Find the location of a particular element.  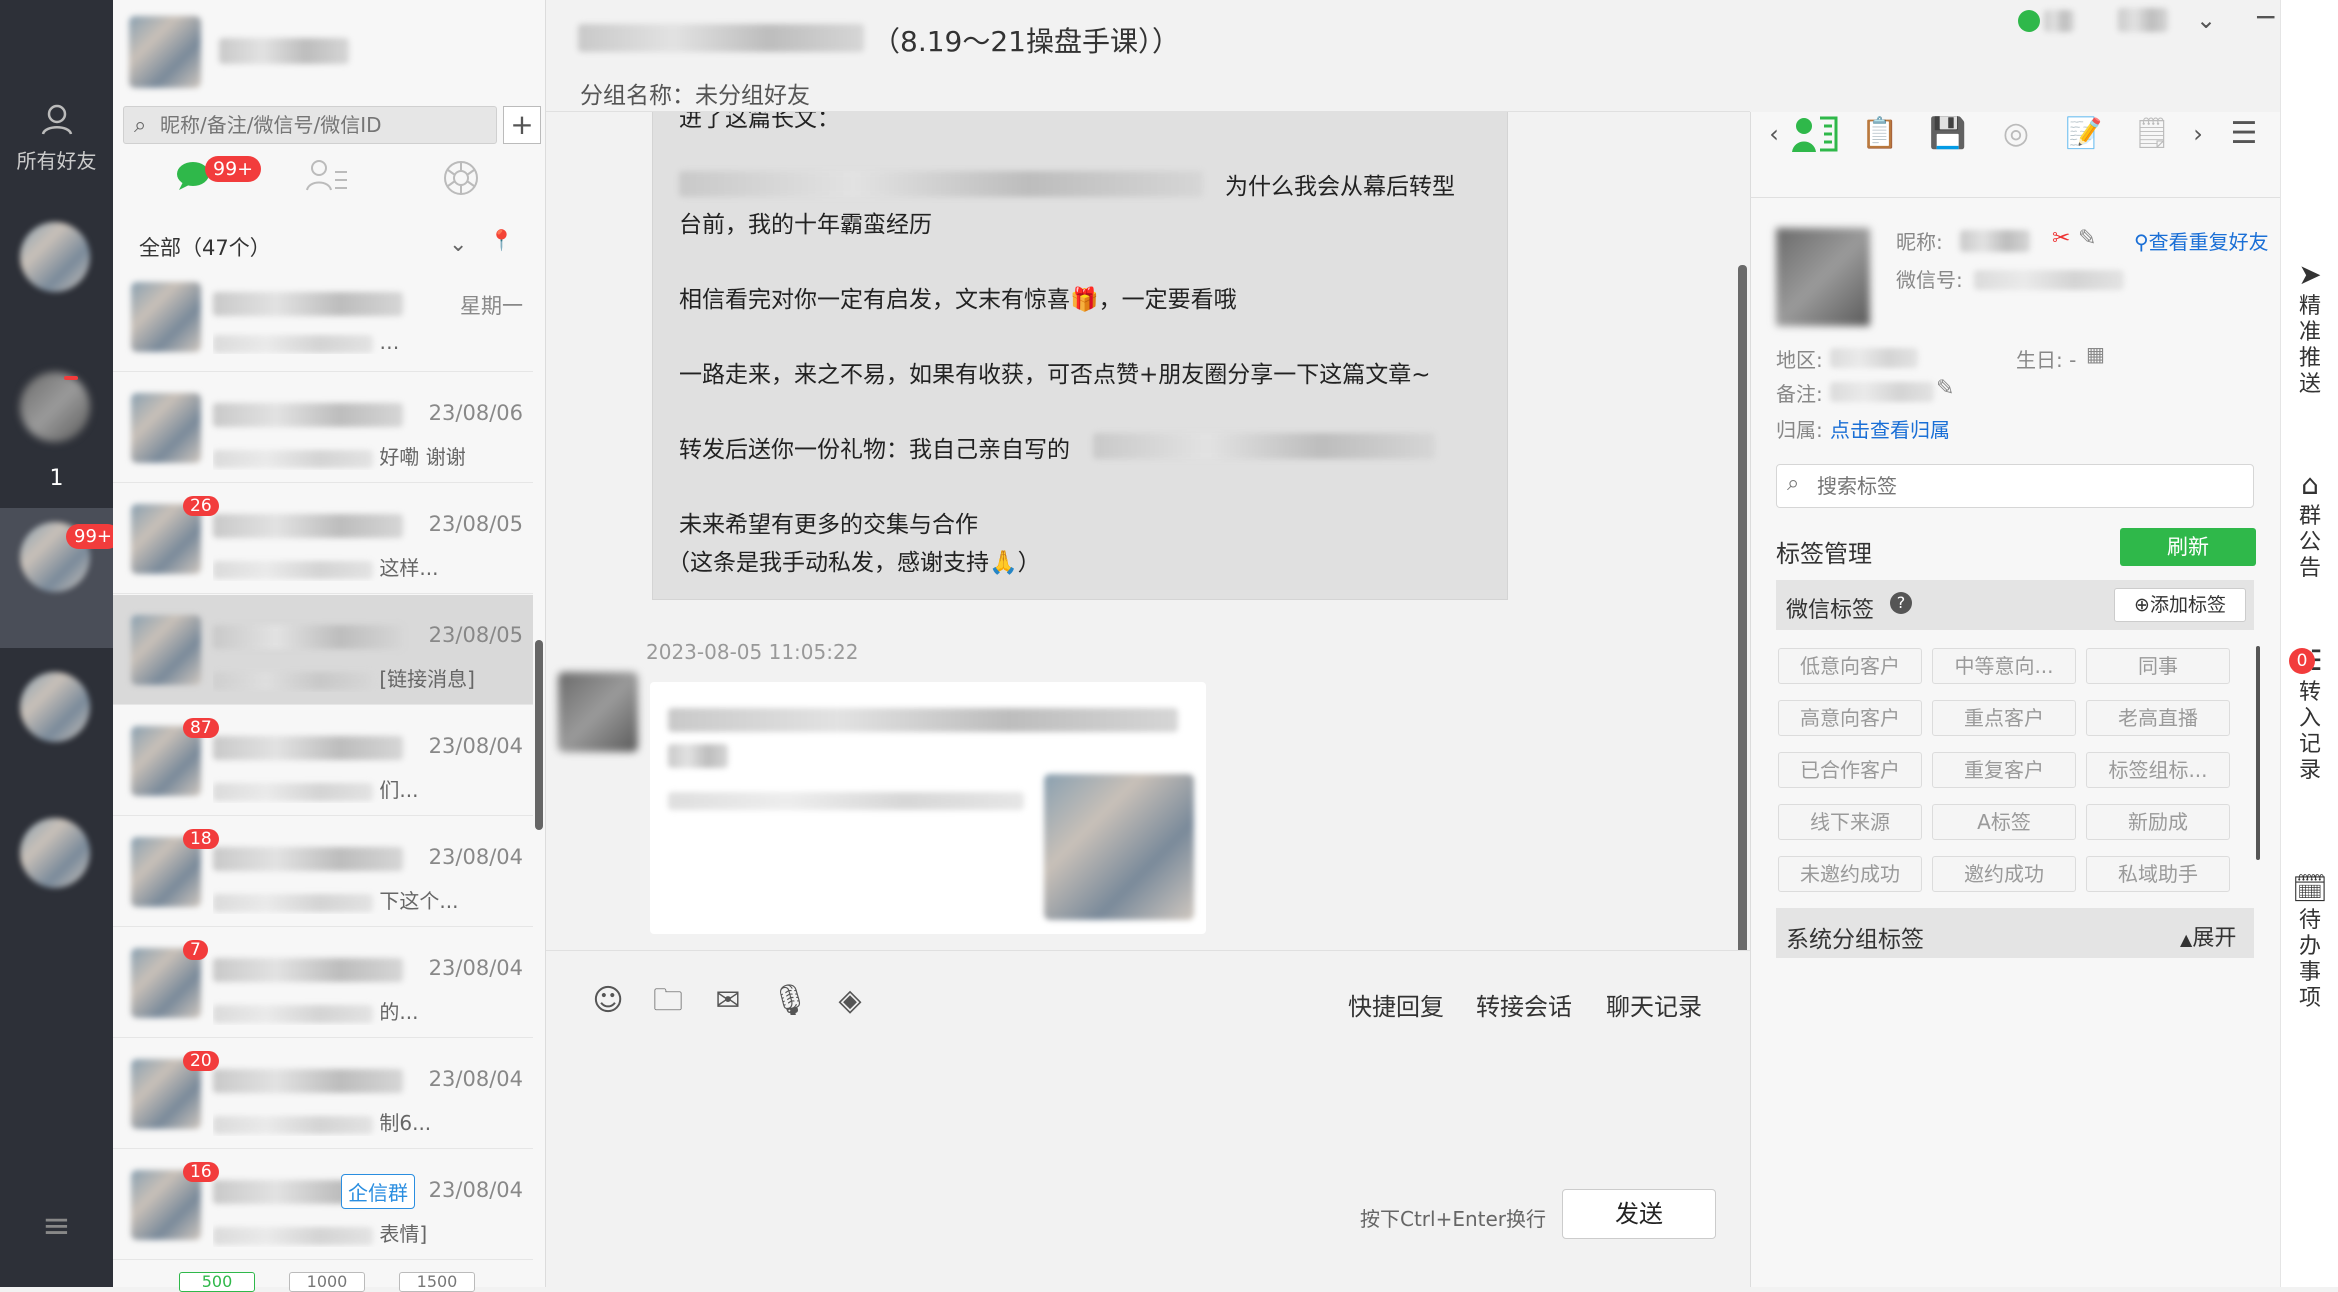

group-notice-c0: 群 is located at coordinates (2309, 516).